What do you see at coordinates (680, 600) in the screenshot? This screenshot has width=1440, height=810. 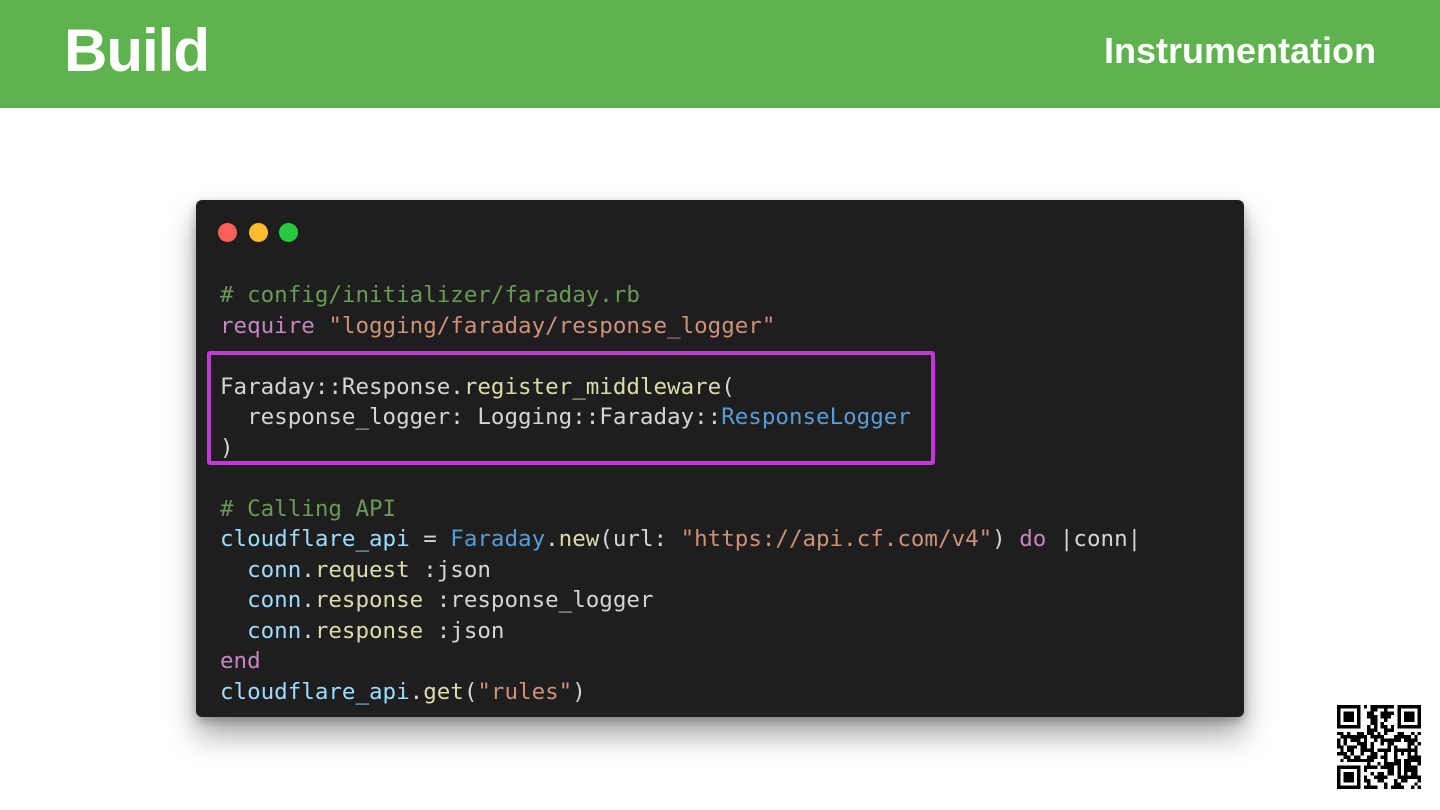 I see `code-line: conn.response :response_logger` at bounding box center [680, 600].